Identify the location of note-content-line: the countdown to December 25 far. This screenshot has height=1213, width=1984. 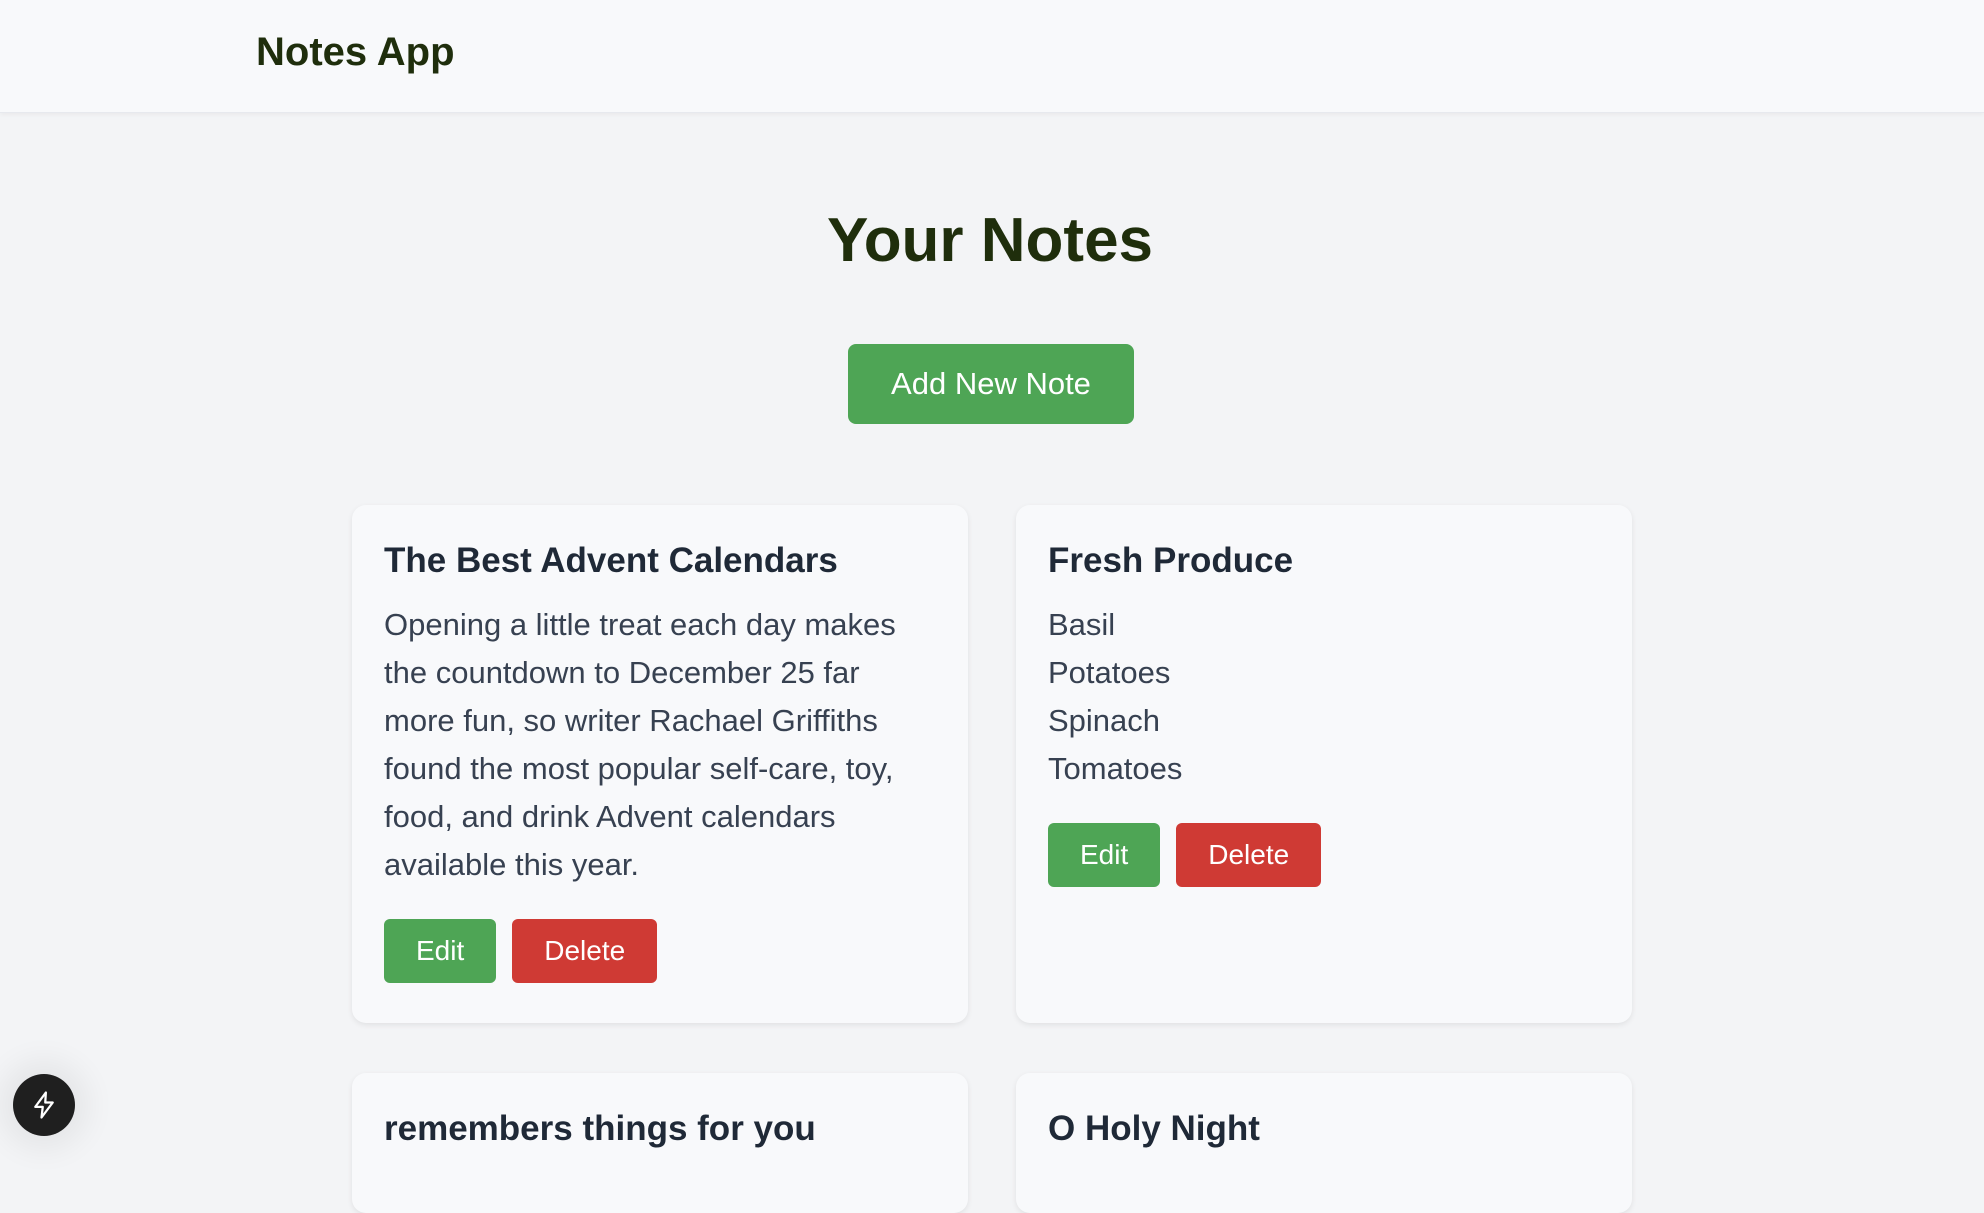
(622, 672).